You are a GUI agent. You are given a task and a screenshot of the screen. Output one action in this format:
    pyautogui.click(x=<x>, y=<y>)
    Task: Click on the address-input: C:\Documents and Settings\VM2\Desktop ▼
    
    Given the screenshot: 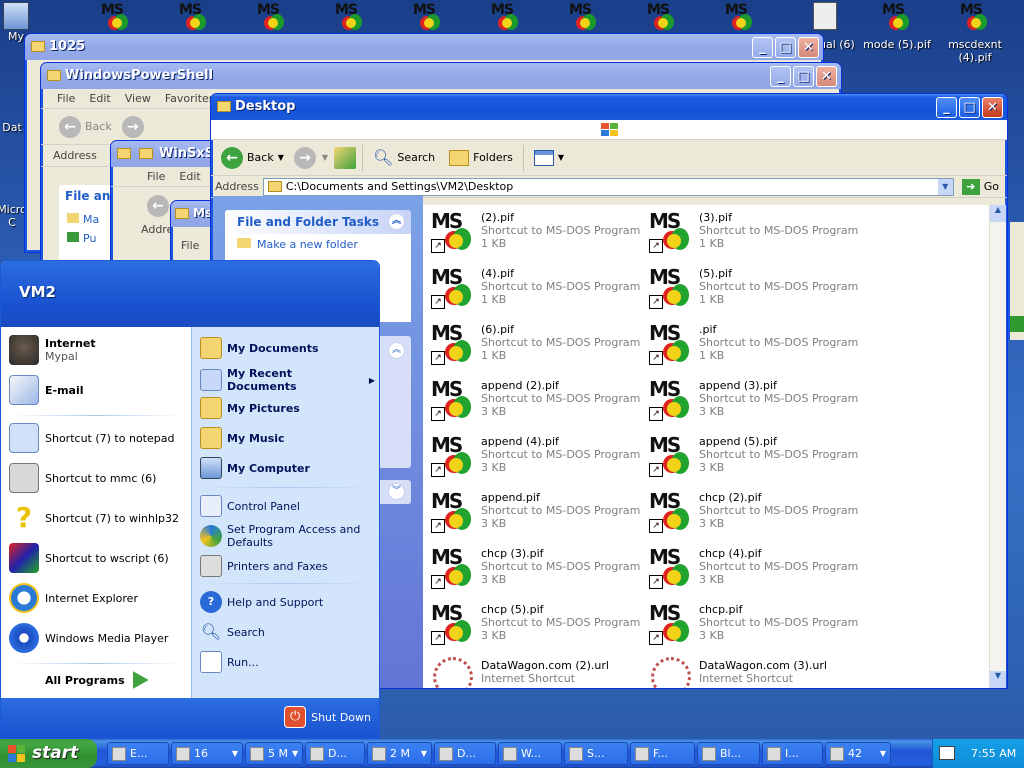 What is the action you would take?
    pyautogui.click(x=608, y=186)
    